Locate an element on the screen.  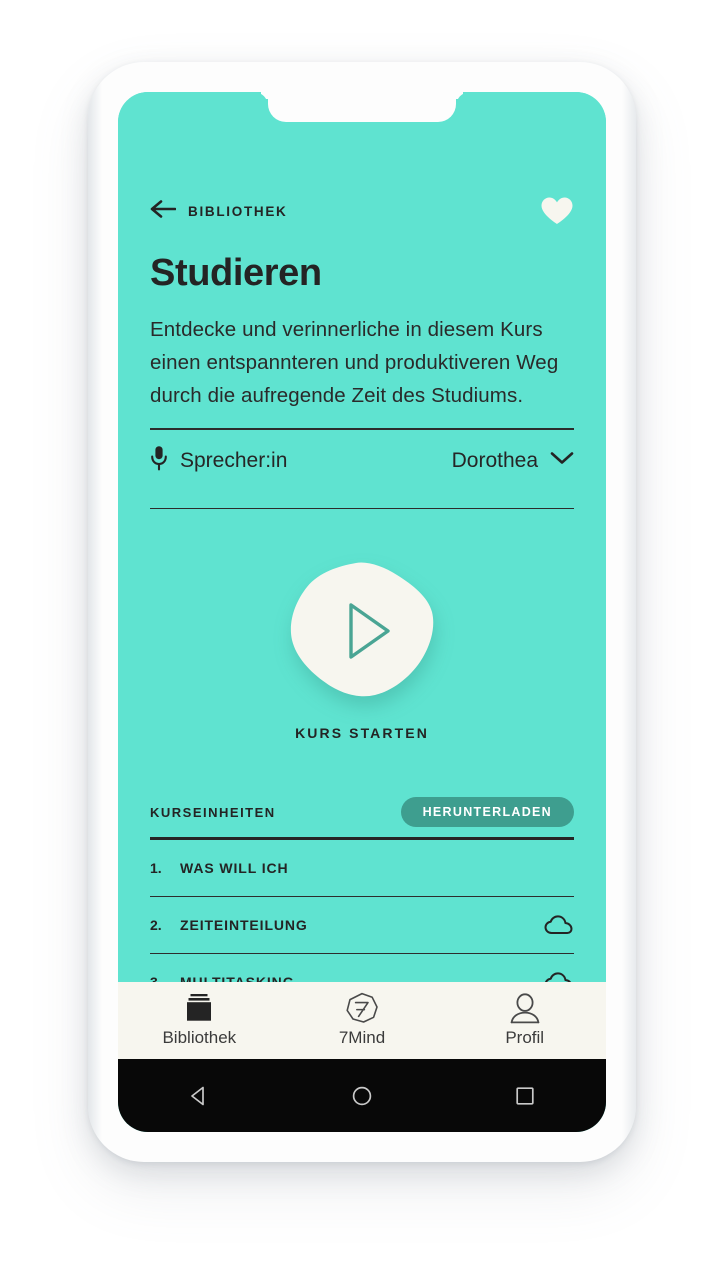
nav-item-7mind: 7Mind is located at coordinates (362, 1020).